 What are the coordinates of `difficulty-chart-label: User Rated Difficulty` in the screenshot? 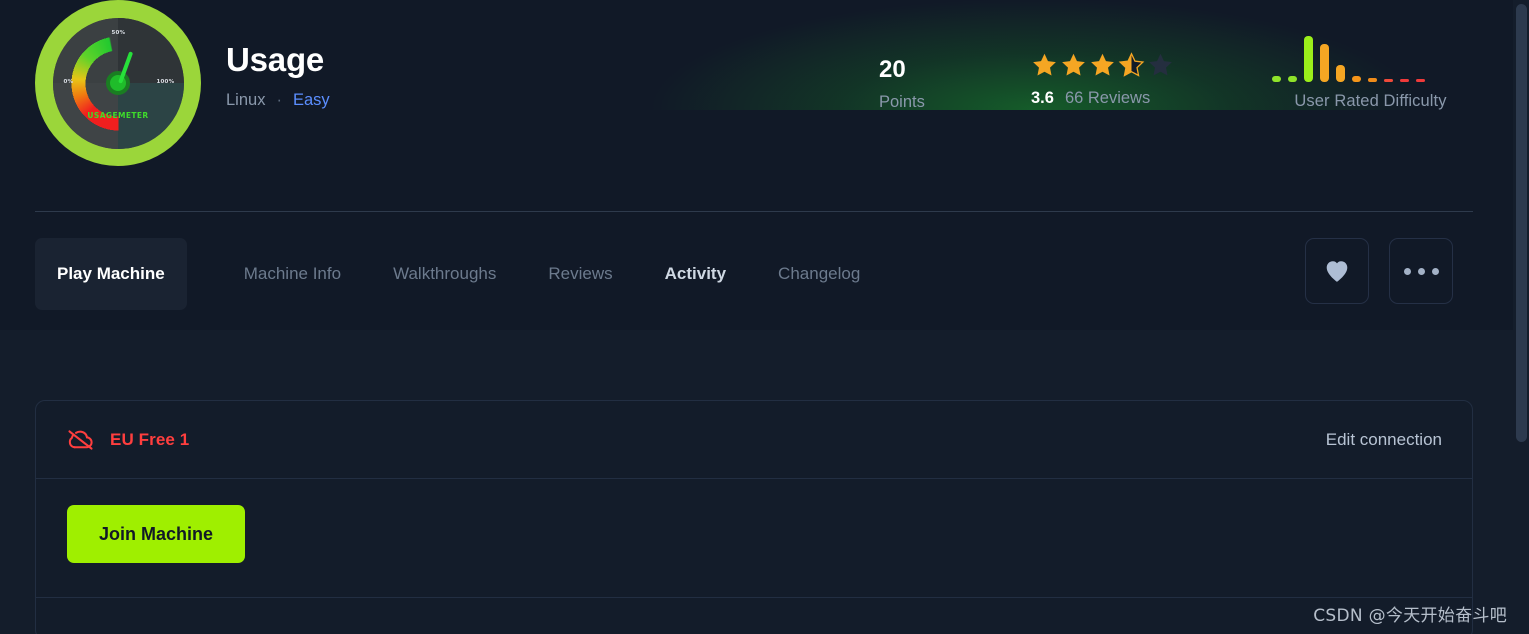 It's located at (1370, 101).